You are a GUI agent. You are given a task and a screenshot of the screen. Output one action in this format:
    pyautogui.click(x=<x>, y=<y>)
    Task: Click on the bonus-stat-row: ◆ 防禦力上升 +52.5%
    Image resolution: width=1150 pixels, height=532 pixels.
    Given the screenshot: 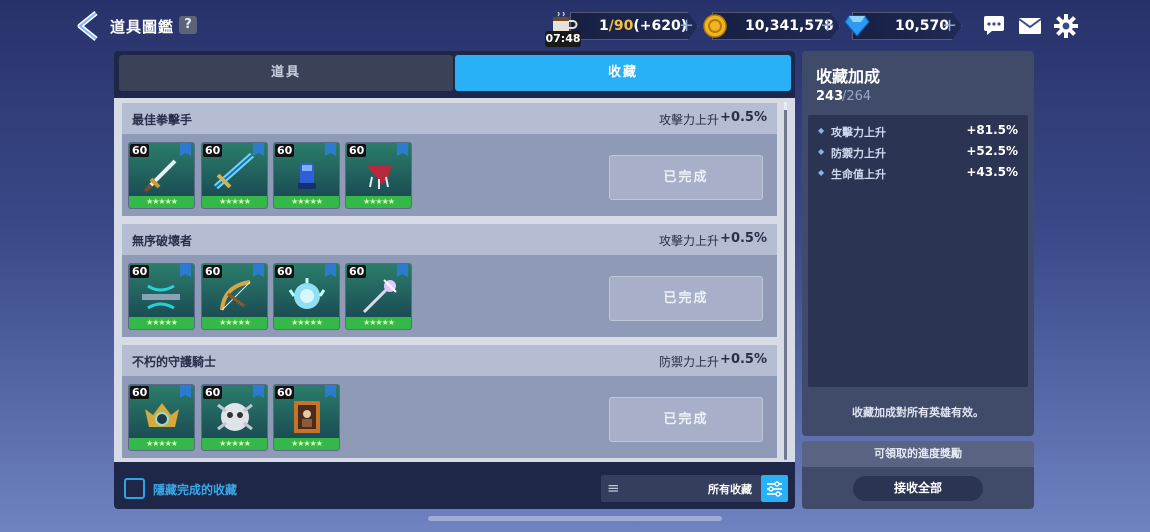 What is the action you would take?
    pyautogui.click(x=918, y=152)
    